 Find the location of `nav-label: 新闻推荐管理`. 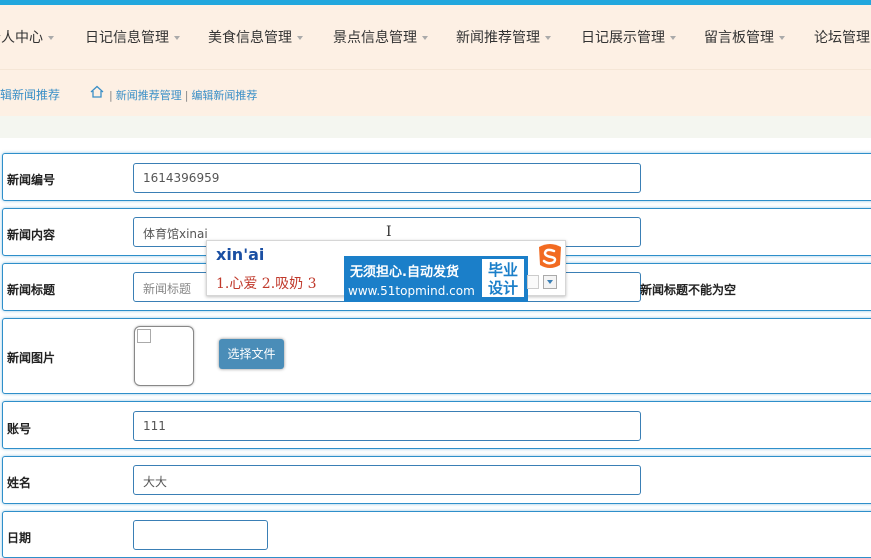

nav-label: 新闻推荐管理 is located at coordinates (498, 38).